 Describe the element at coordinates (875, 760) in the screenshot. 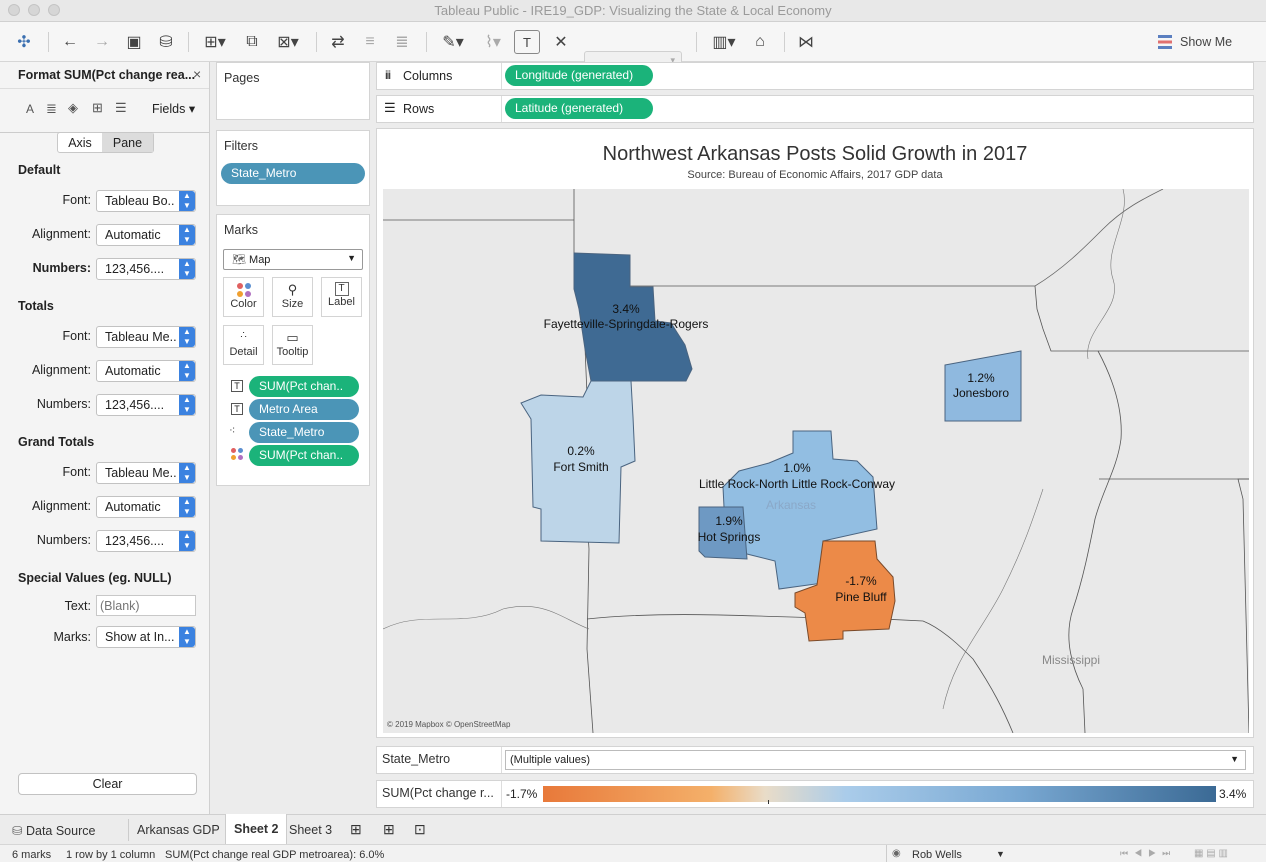

I see `state-metro-filter-dropdown: (Multiple values) ▼` at that location.